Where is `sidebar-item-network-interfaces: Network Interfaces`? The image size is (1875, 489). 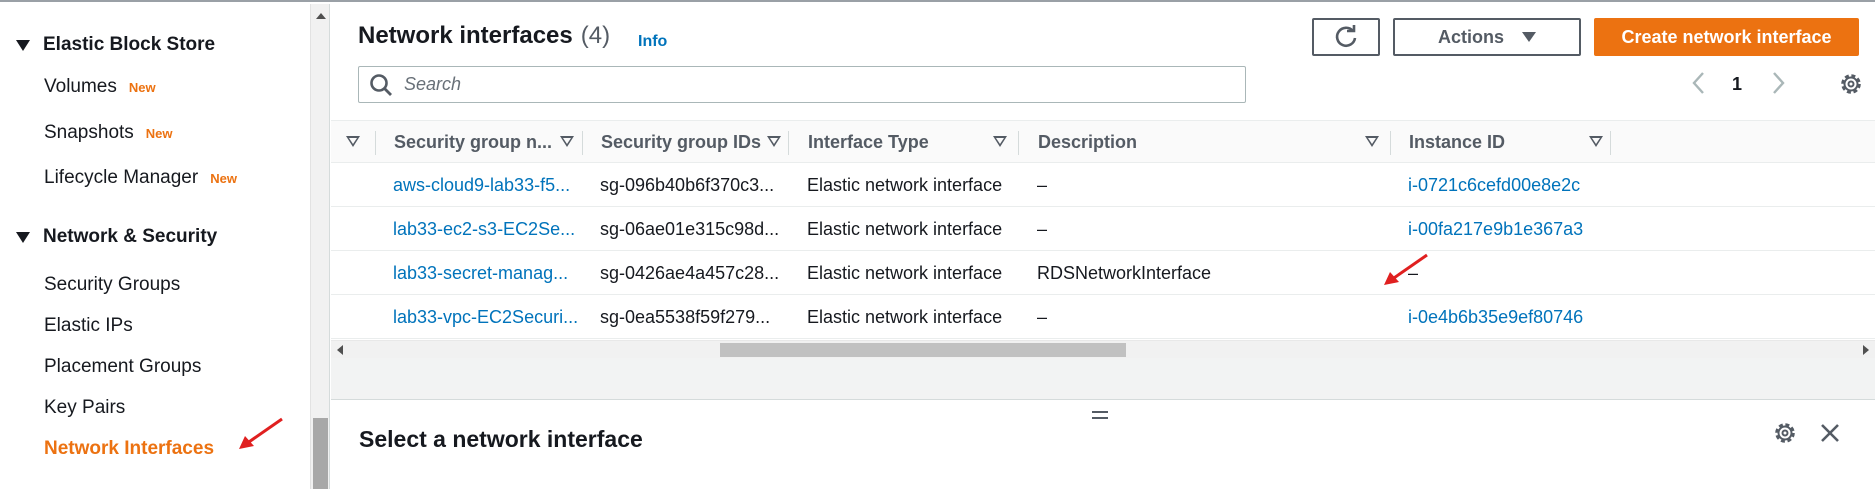
sidebar-item-network-interfaces: Network Interfaces is located at coordinates (129, 449).